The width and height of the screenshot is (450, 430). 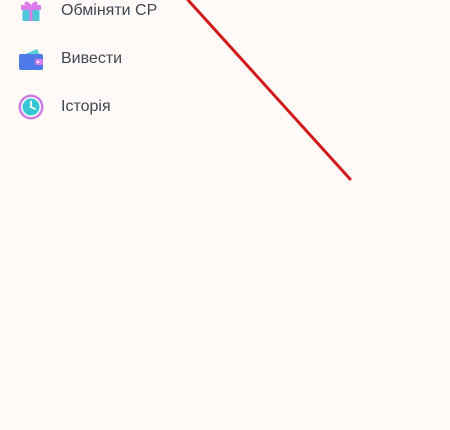 I want to click on clock-icon, so click(x=31, y=107).